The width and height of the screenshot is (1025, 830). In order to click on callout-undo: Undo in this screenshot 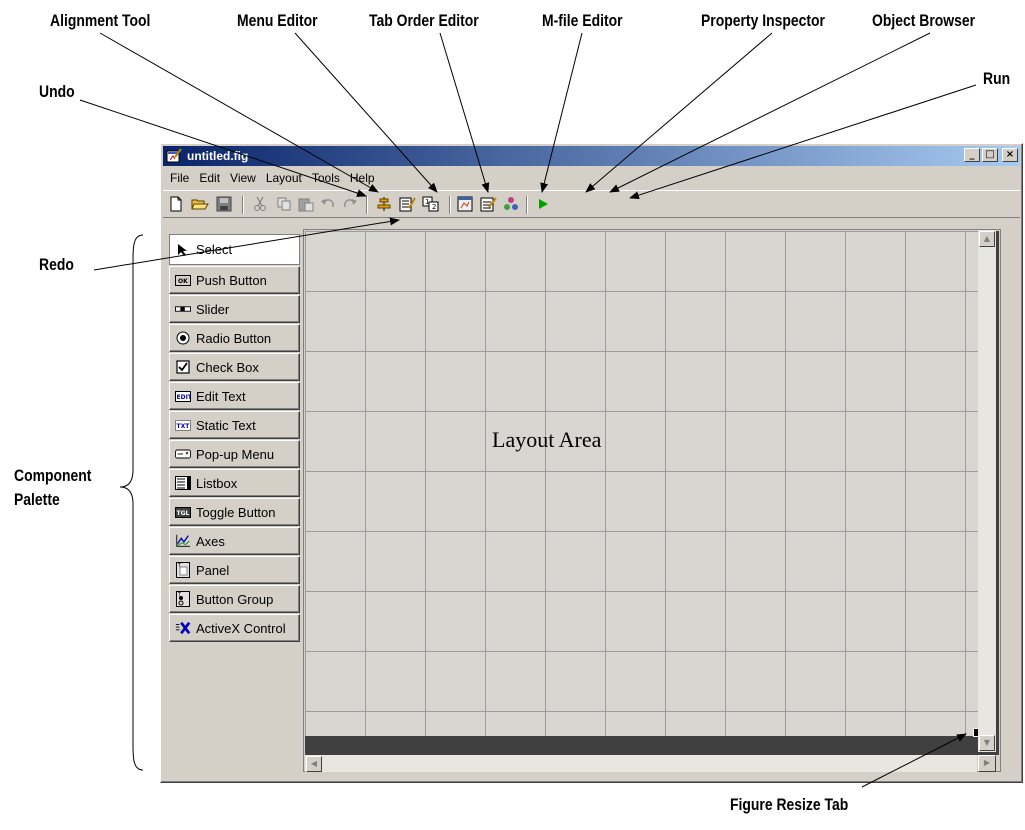, I will do `click(57, 91)`.